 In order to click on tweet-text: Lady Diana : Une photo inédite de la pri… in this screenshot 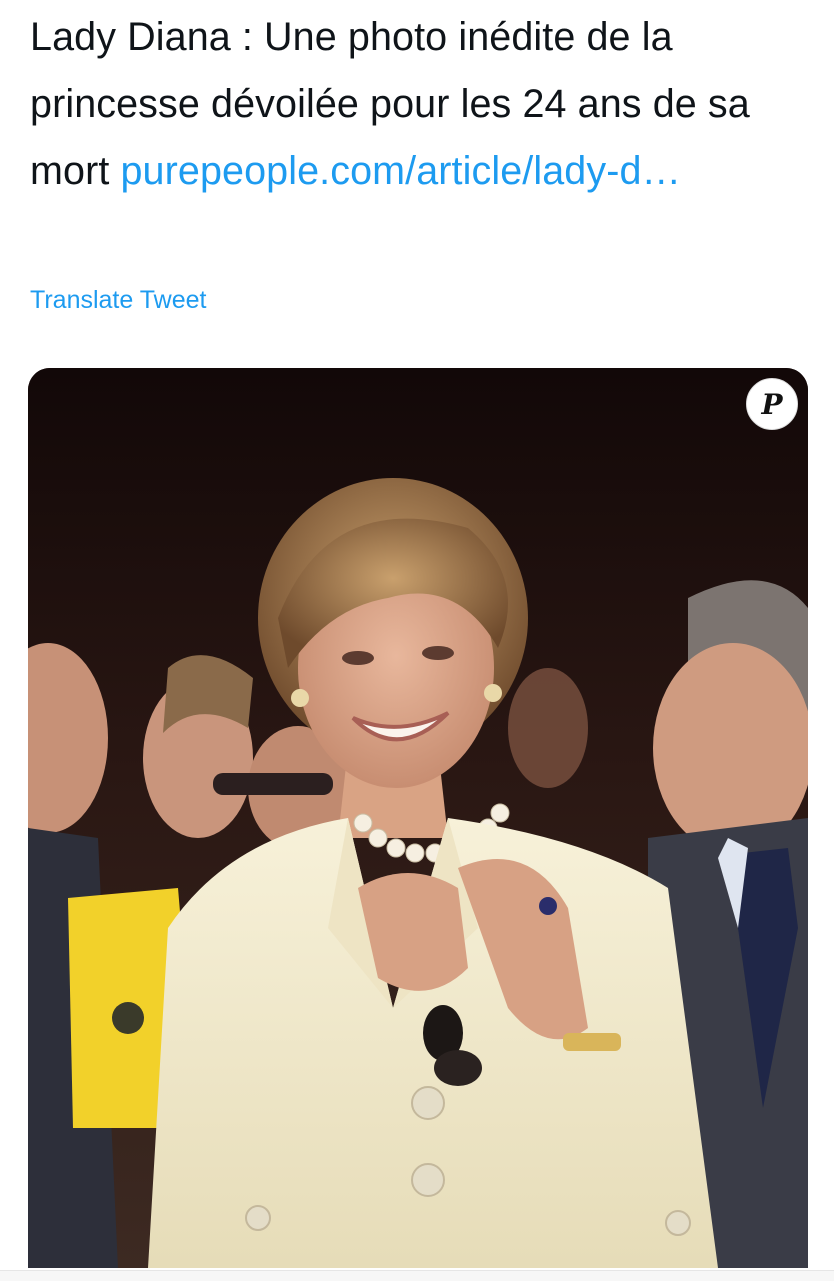, I will do `click(425, 104)`.